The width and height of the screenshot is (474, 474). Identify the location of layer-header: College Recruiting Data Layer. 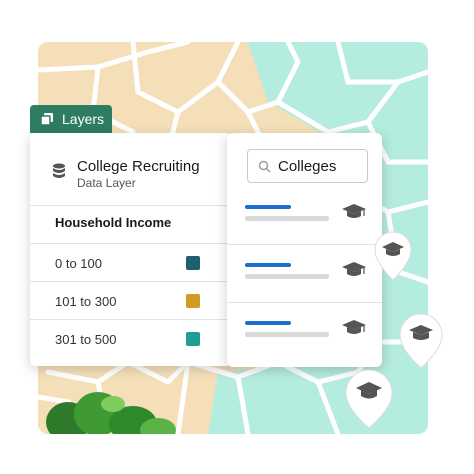
(131, 169).